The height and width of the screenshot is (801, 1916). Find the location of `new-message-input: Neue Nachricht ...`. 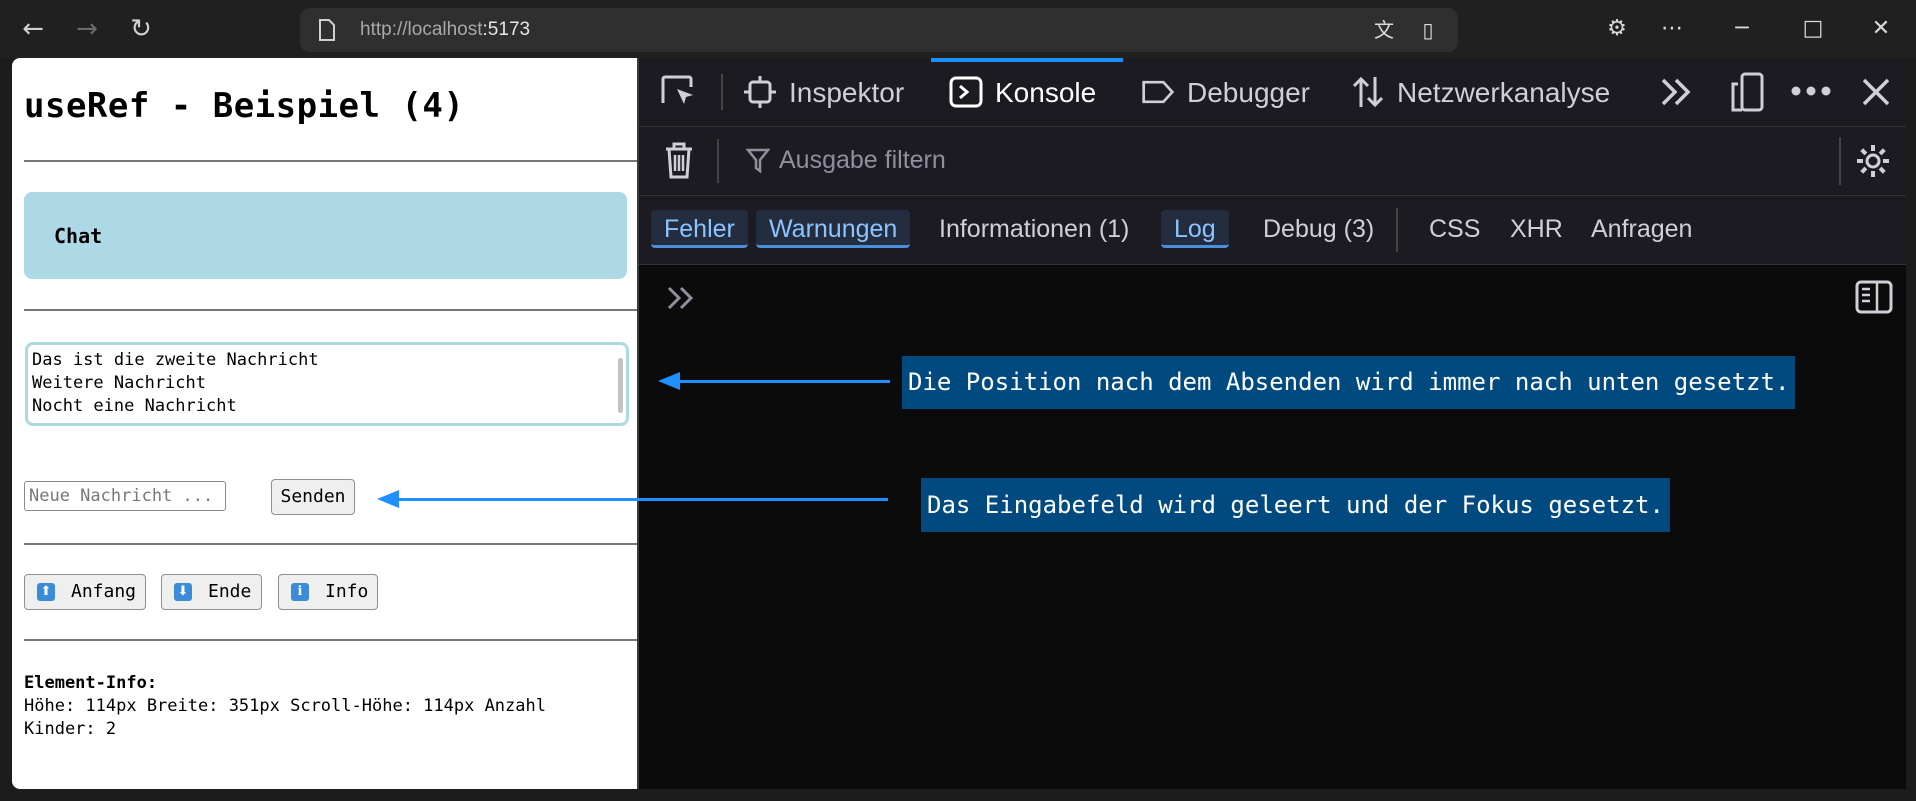

new-message-input: Neue Nachricht ... is located at coordinates (125, 496).